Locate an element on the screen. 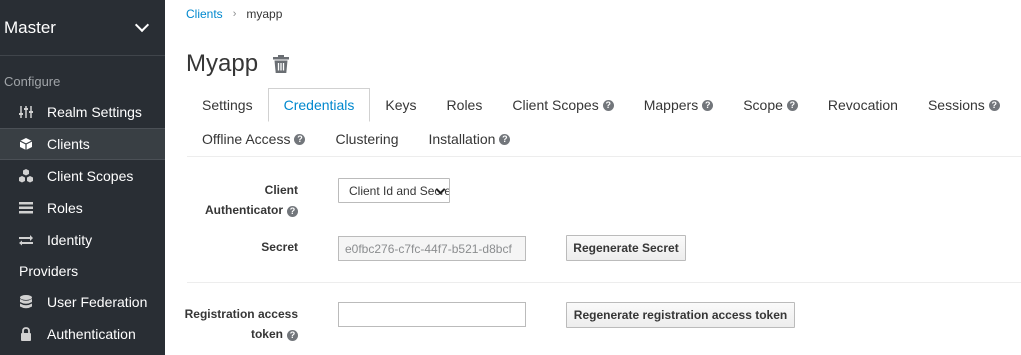  tab-credentials: Credentials is located at coordinates (319, 105).